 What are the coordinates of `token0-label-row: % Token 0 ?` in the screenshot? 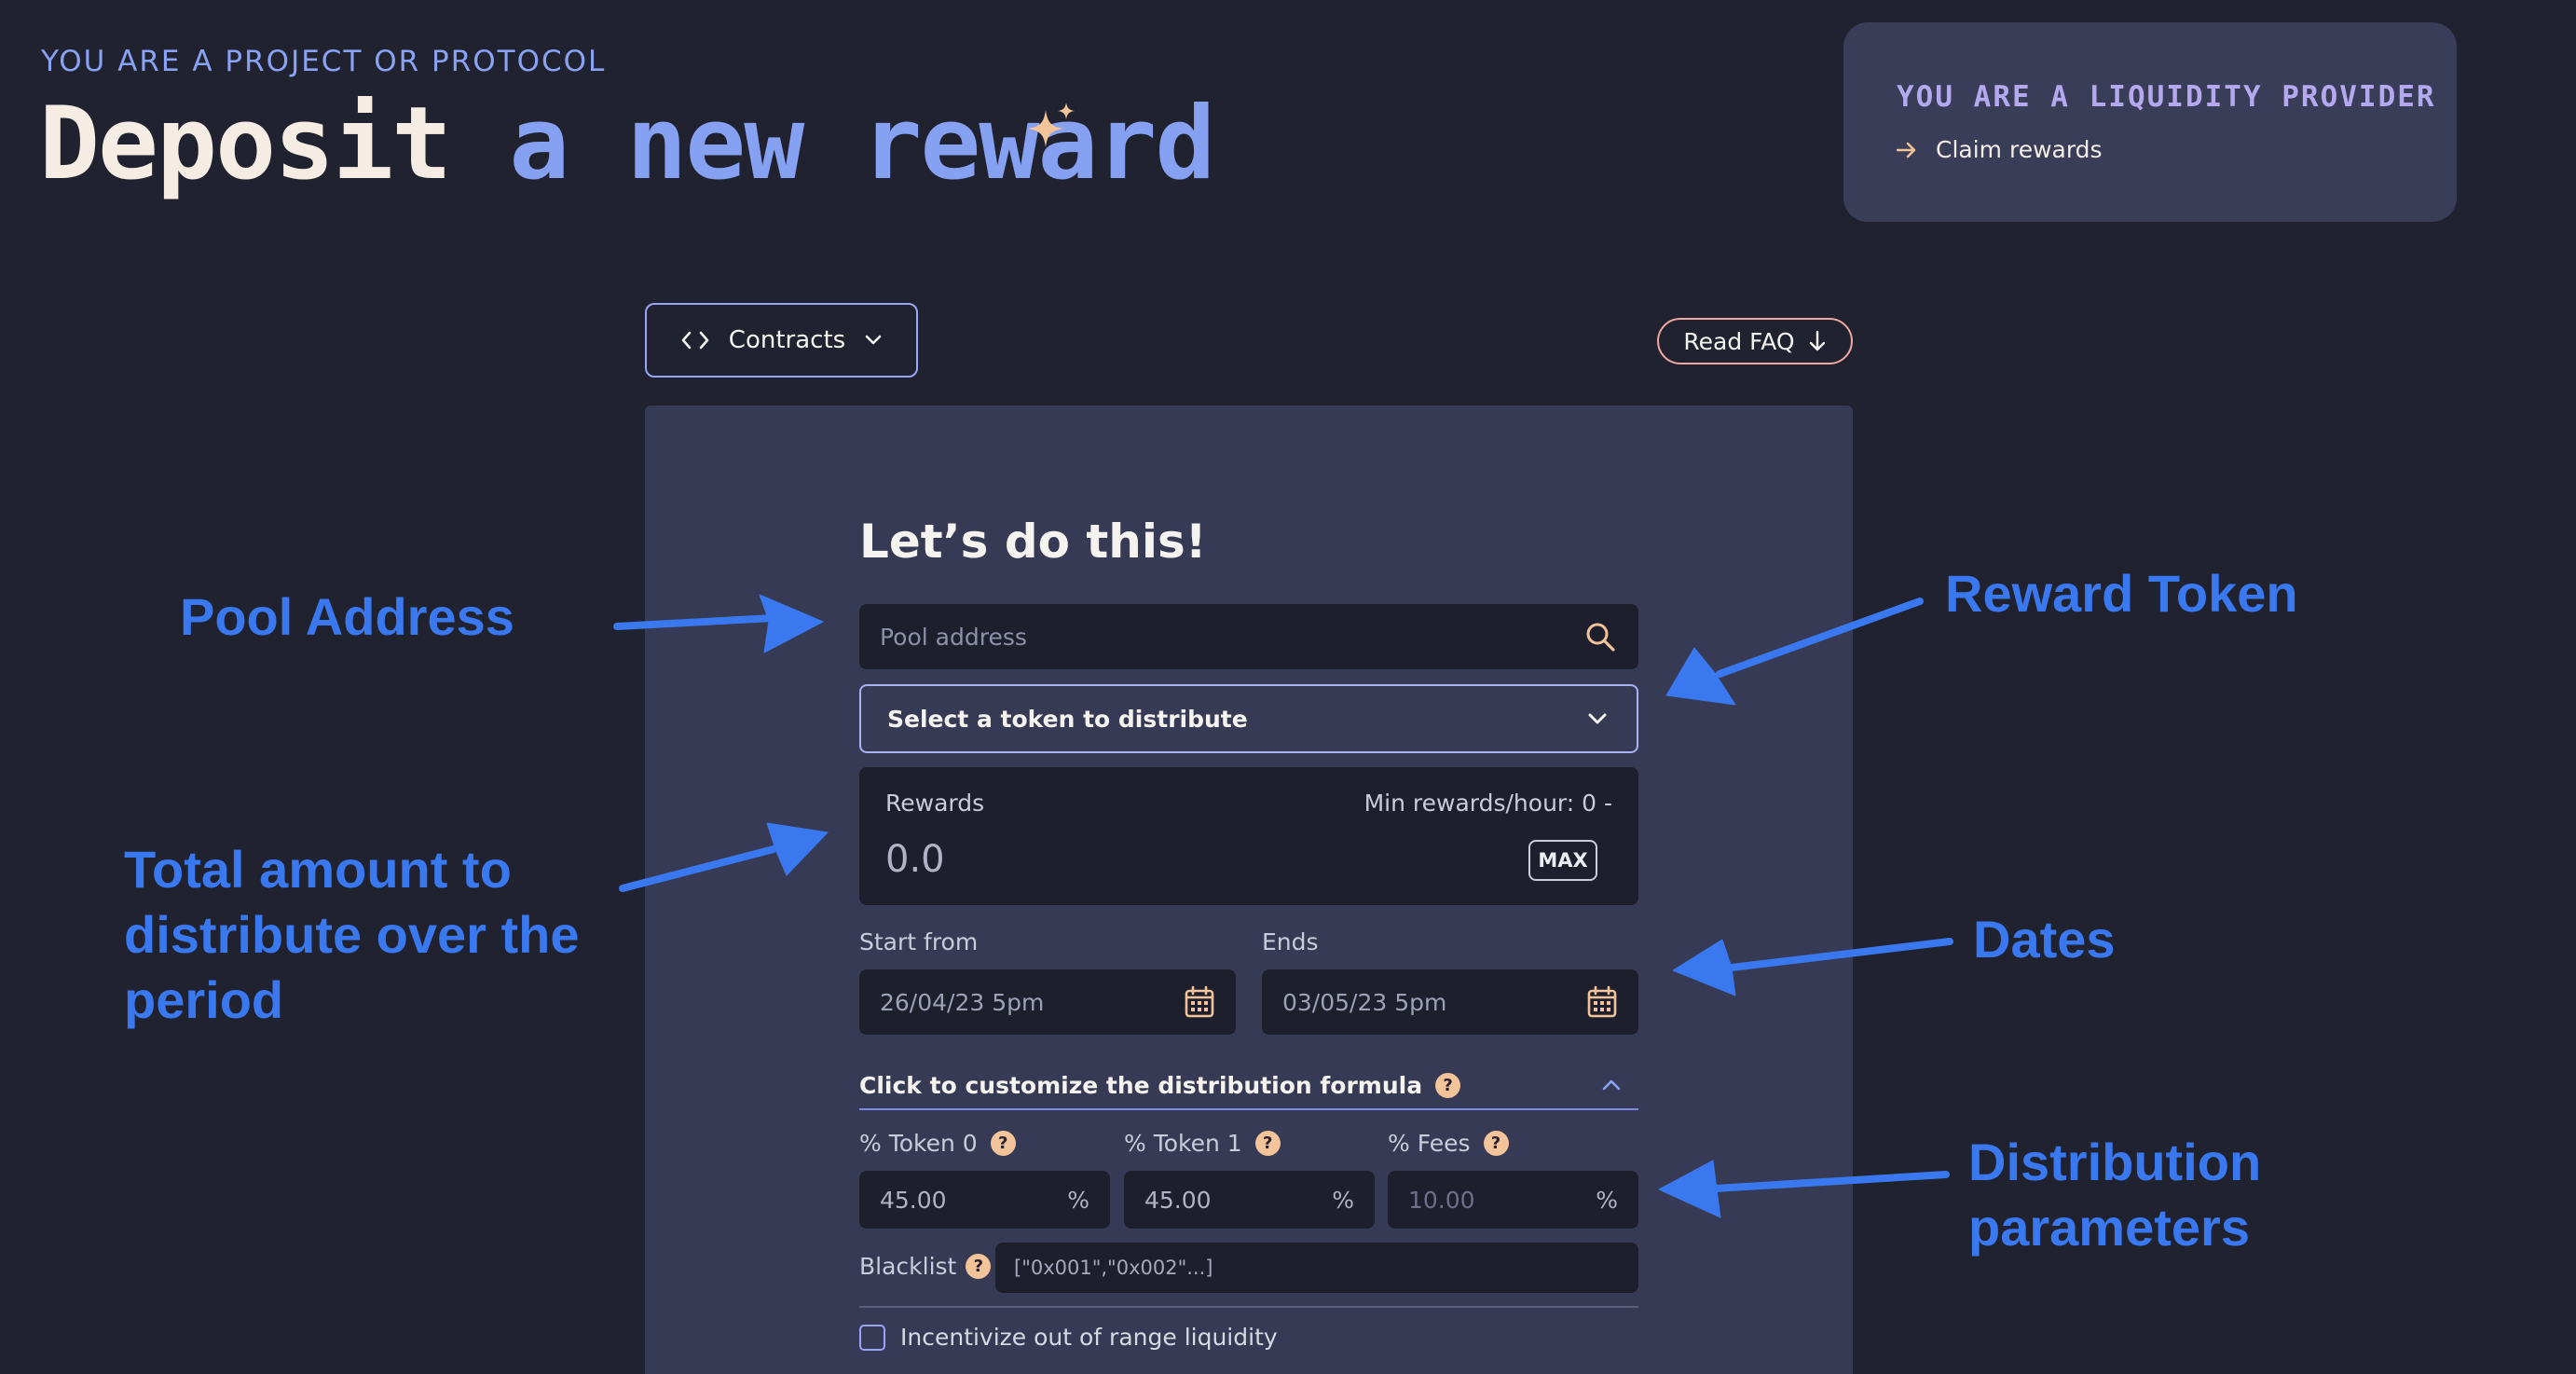 It's located at (937, 1143).